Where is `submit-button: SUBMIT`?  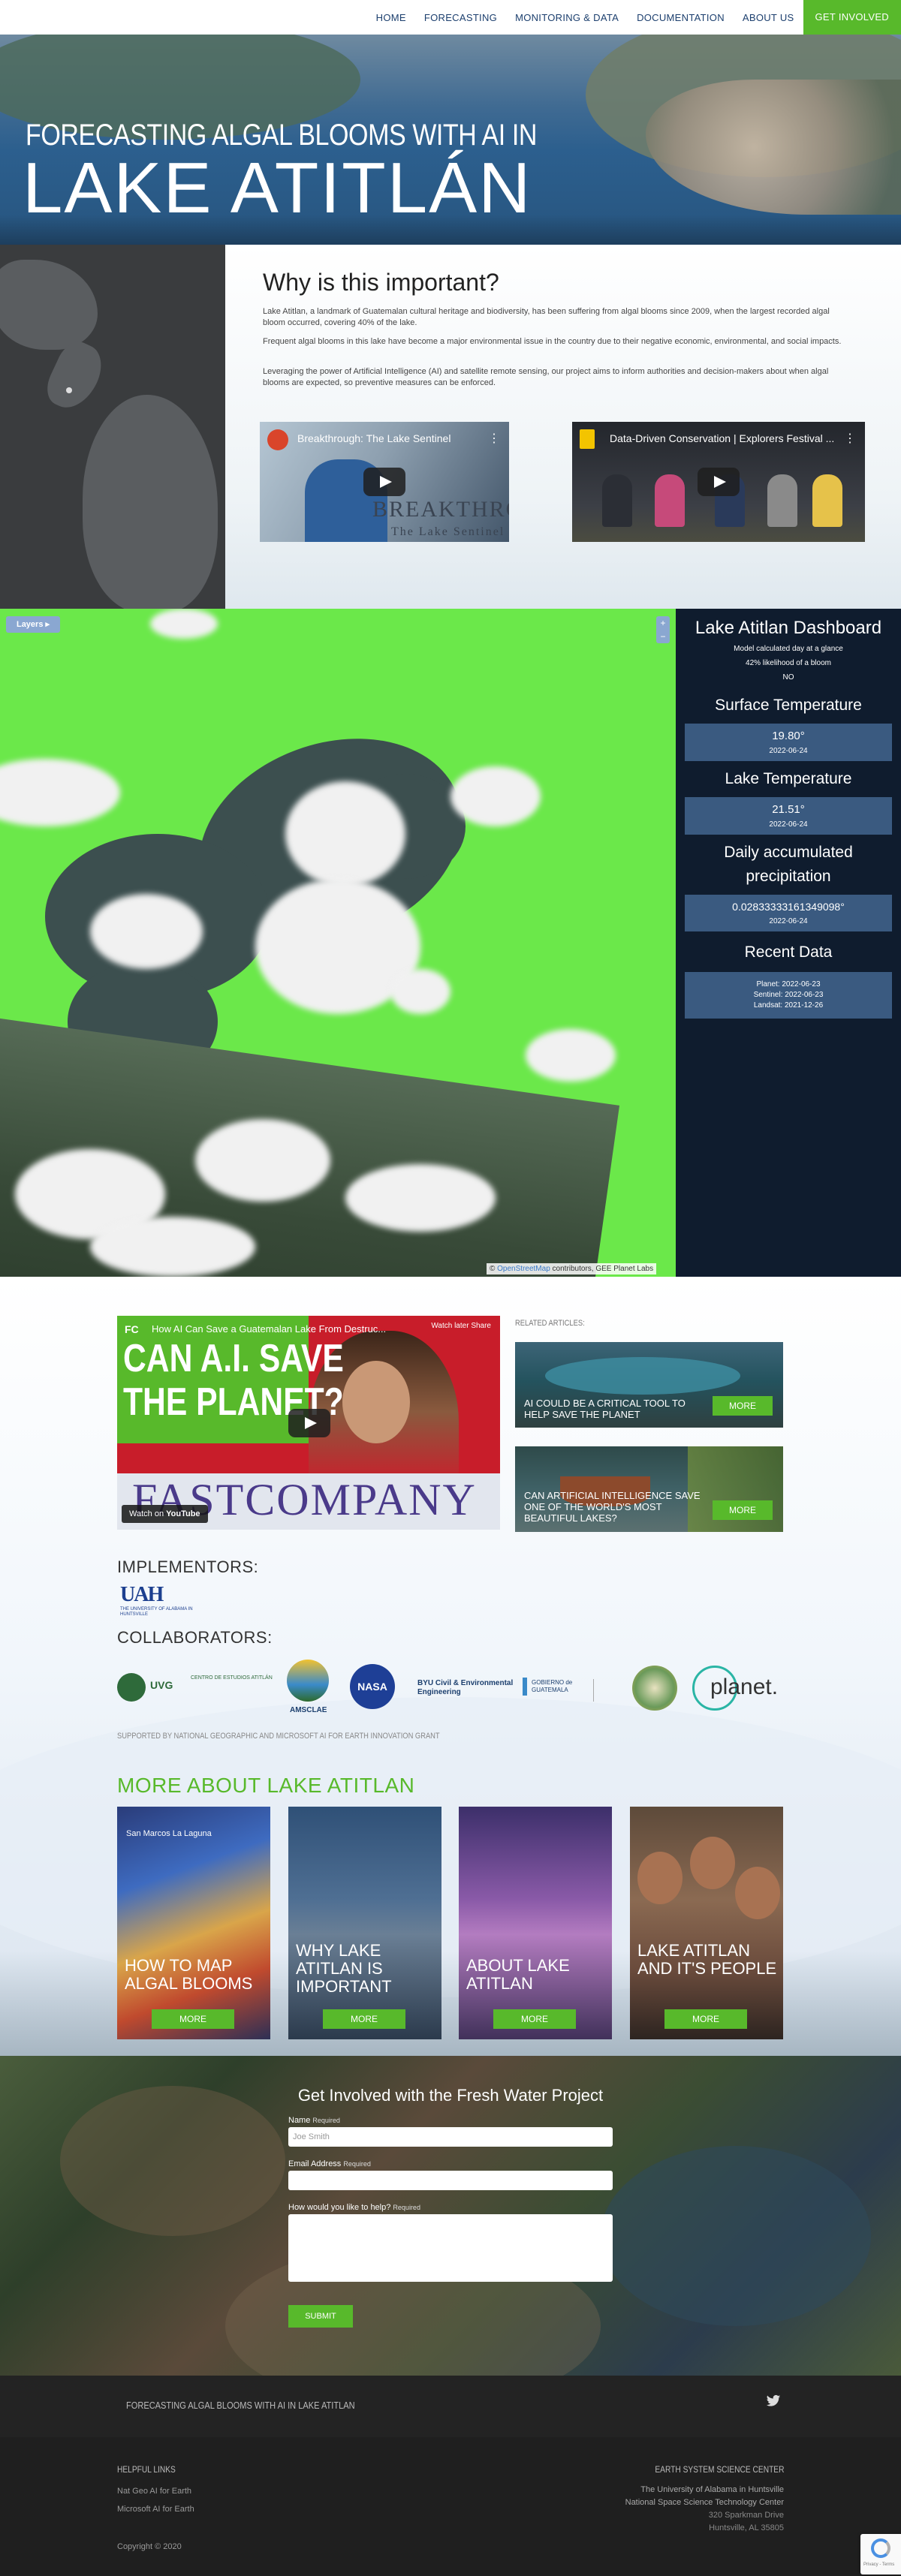
submit-button: SUBMIT is located at coordinates (320, 2316).